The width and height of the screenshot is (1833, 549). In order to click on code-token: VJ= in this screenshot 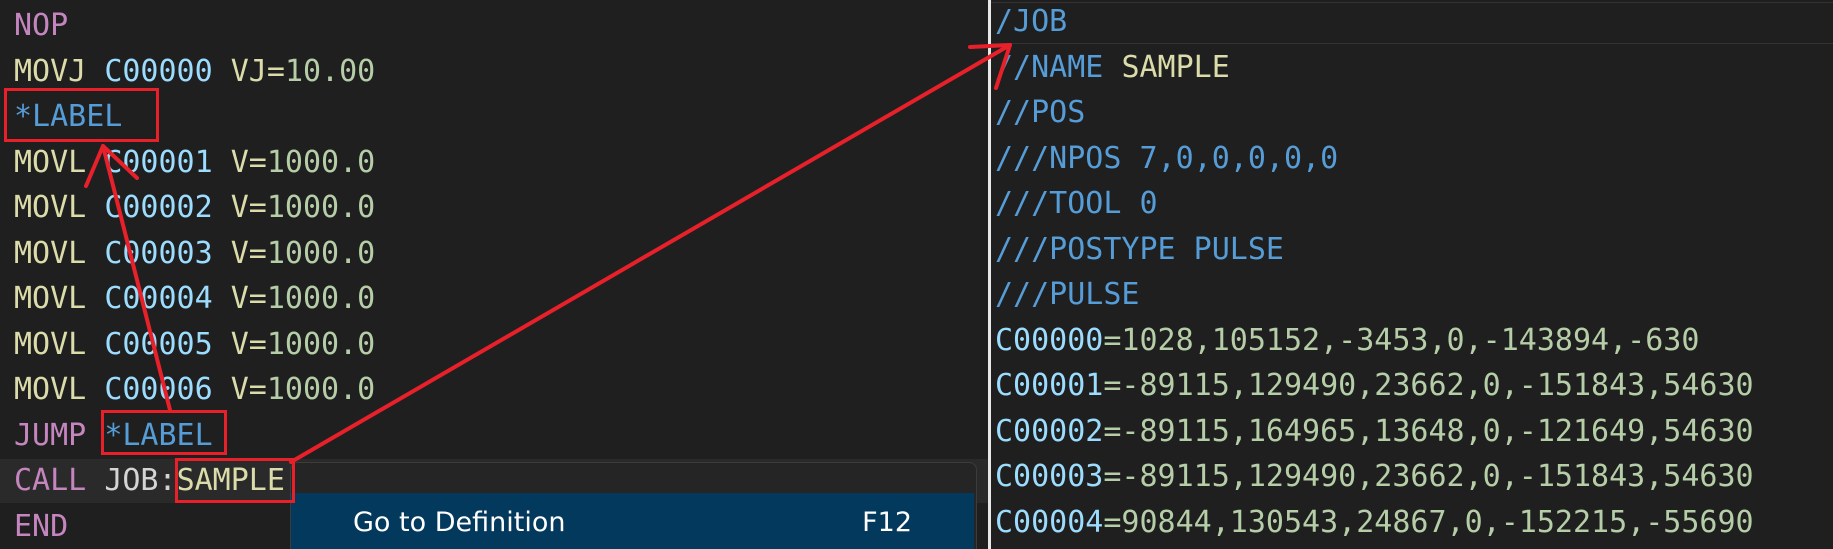, I will do `click(248, 71)`.